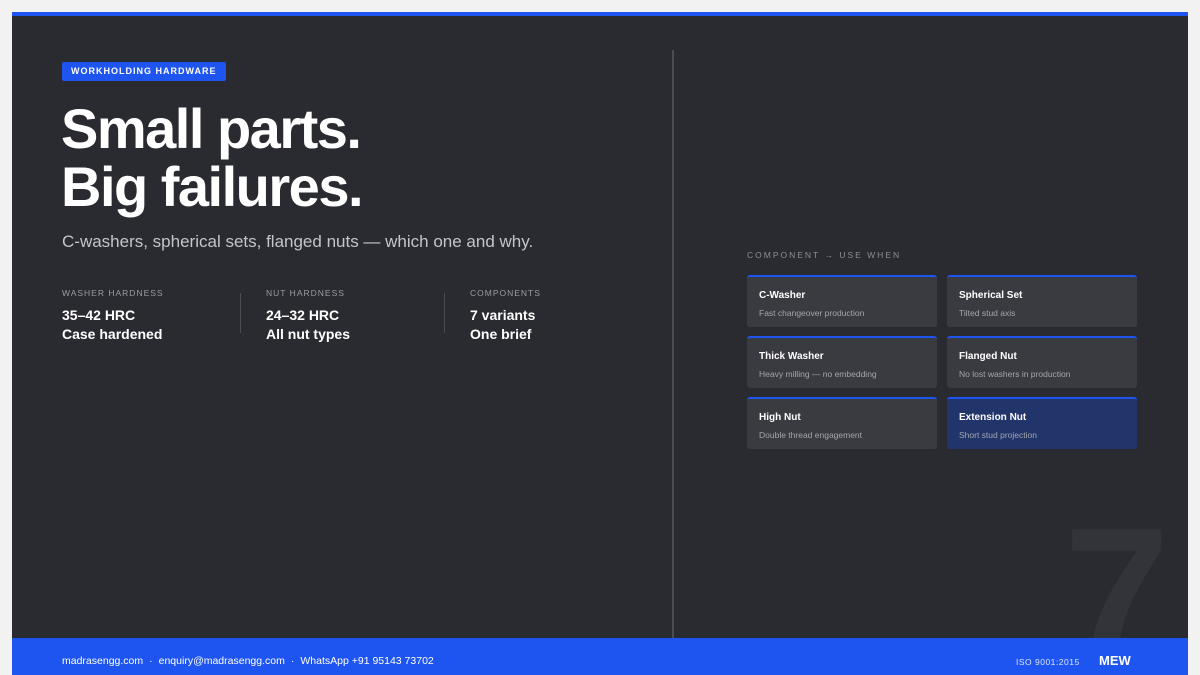 Image resolution: width=1200 pixels, height=675 pixels. Describe the element at coordinates (305, 293) in the screenshot. I see `stat-label: NUT HARDNESS` at that location.